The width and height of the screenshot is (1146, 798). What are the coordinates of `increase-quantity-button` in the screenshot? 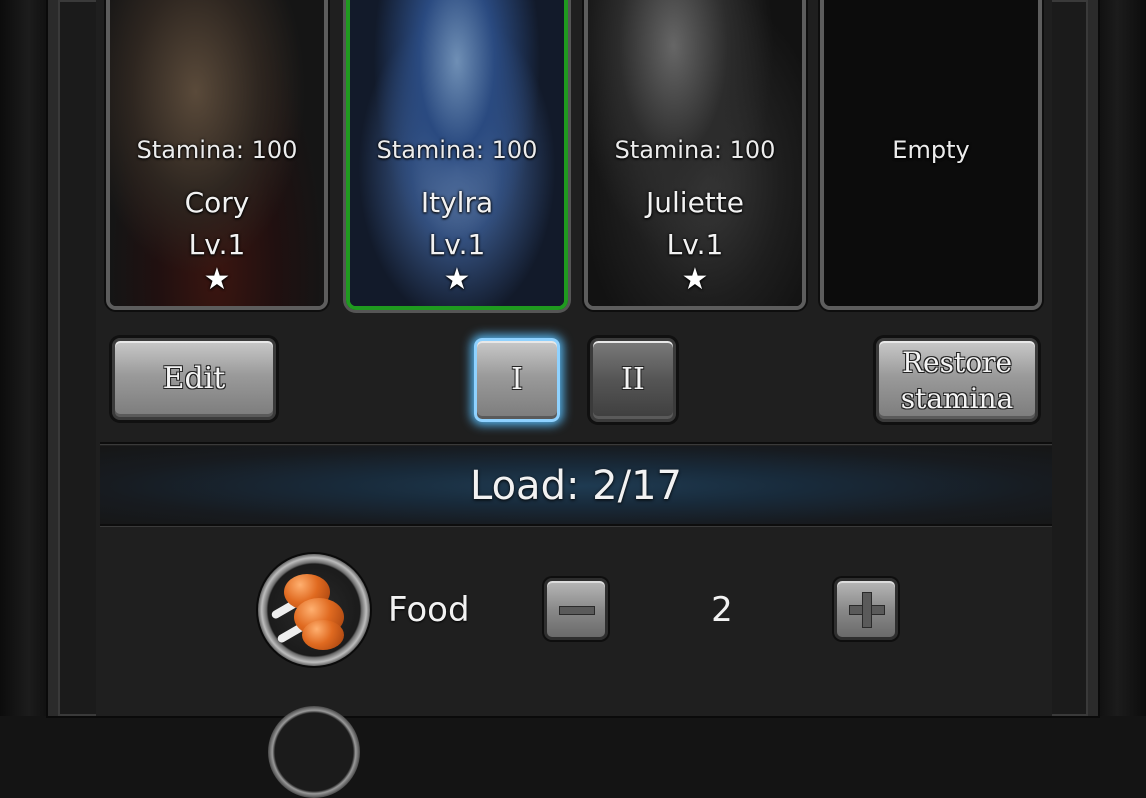 It's located at (866, 609).